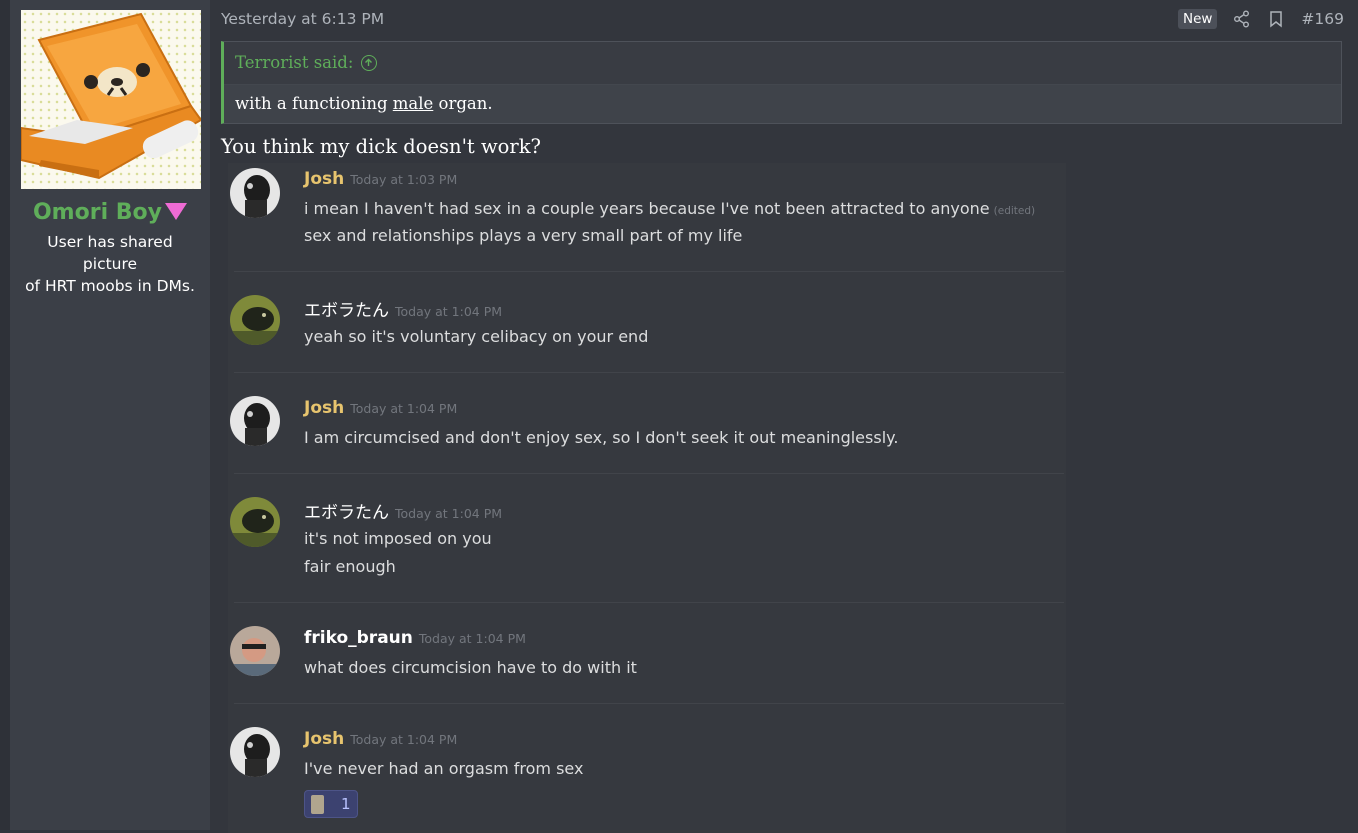  What do you see at coordinates (294, 62) in the screenshot?
I see `quote-author: Terrorist said:` at bounding box center [294, 62].